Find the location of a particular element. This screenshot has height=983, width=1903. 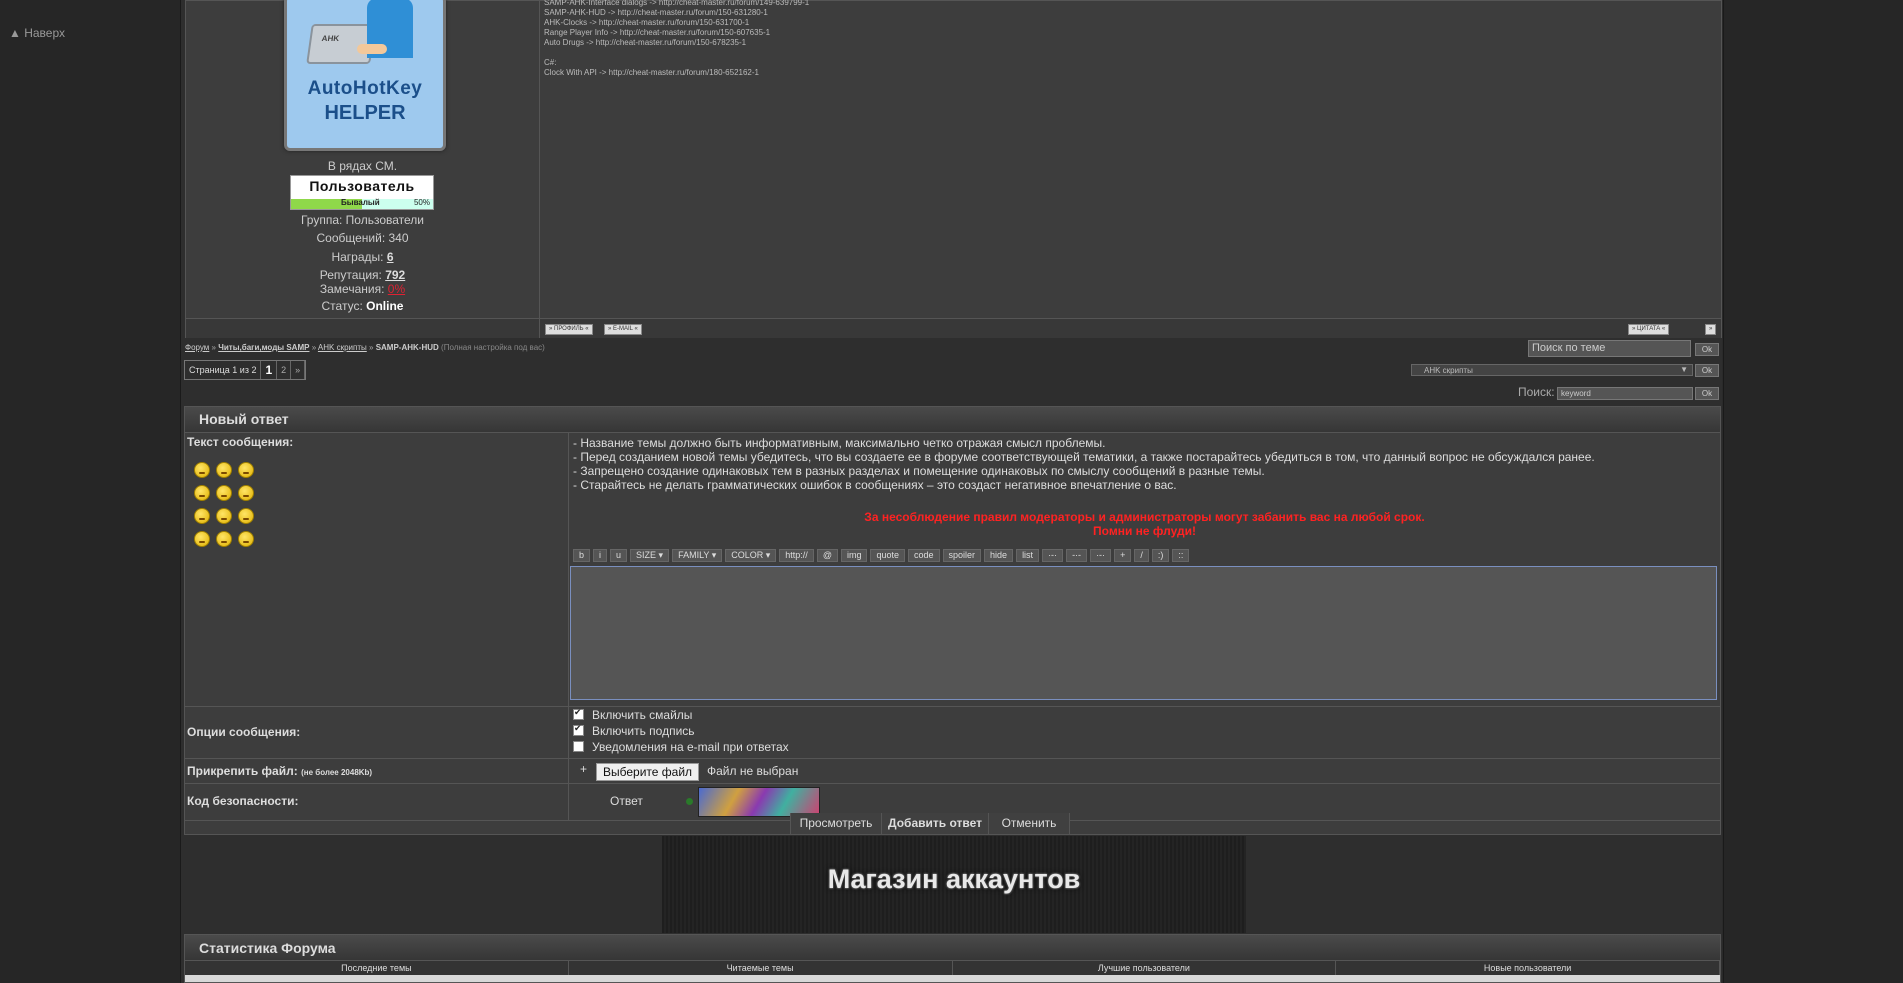

right-gutter is located at coordinates (1813, 491).